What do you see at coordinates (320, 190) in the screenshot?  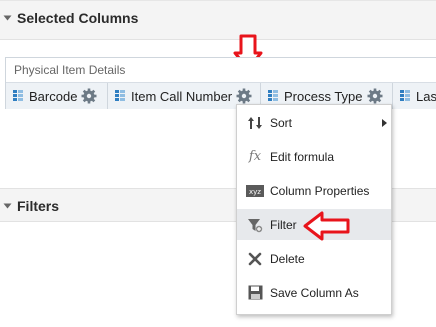 I see `menu-item-label: Column Properties` at bounding box center [320, 190].